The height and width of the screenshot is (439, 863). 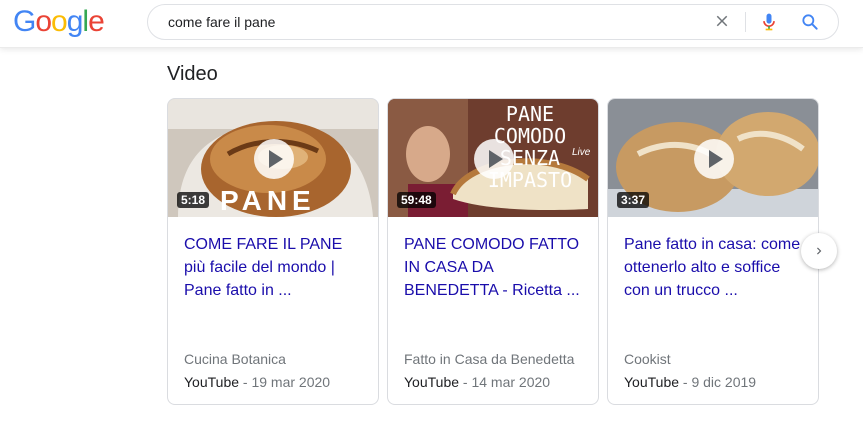 I want to click on publish-date: - 19 mar 2020, so click(x=285, y=382).